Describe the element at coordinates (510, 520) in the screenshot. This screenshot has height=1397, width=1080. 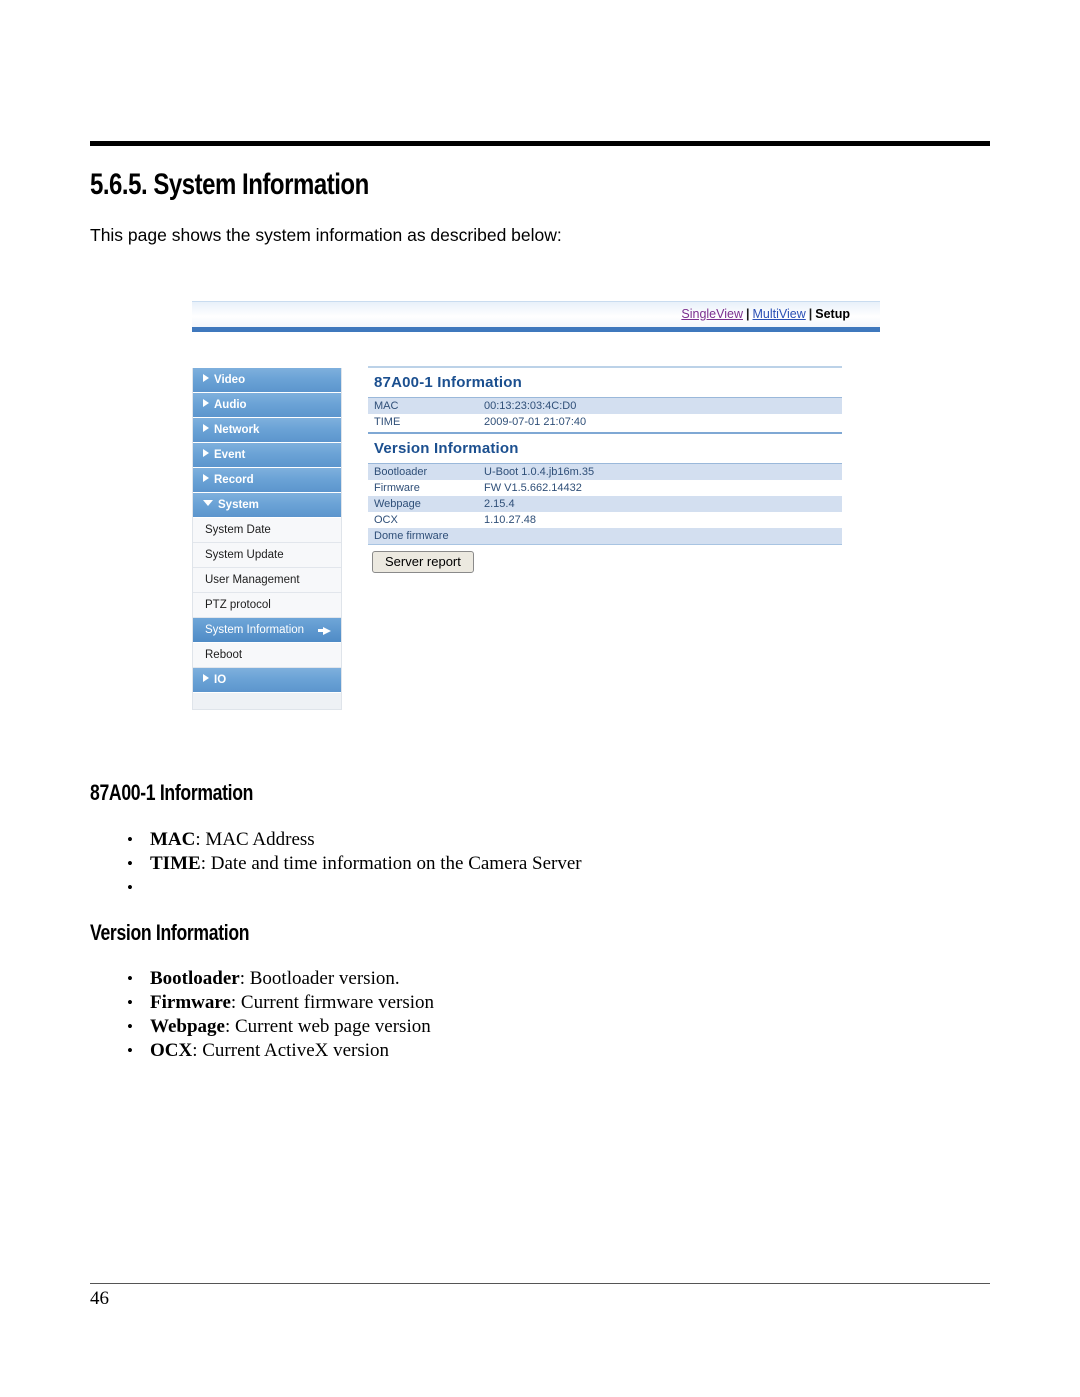
I see `row-value: 1.10.27.48` at that location.